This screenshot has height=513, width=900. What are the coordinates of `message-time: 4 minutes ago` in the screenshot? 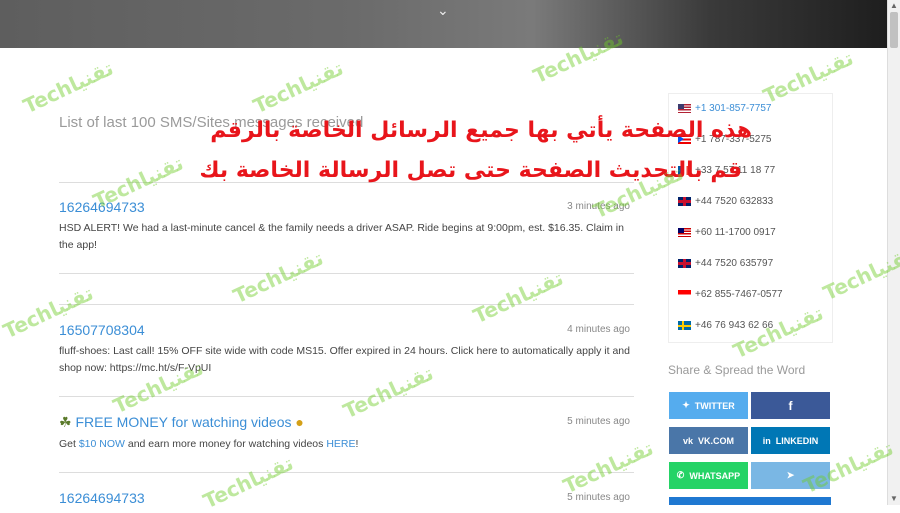 It's located at (598, 329).